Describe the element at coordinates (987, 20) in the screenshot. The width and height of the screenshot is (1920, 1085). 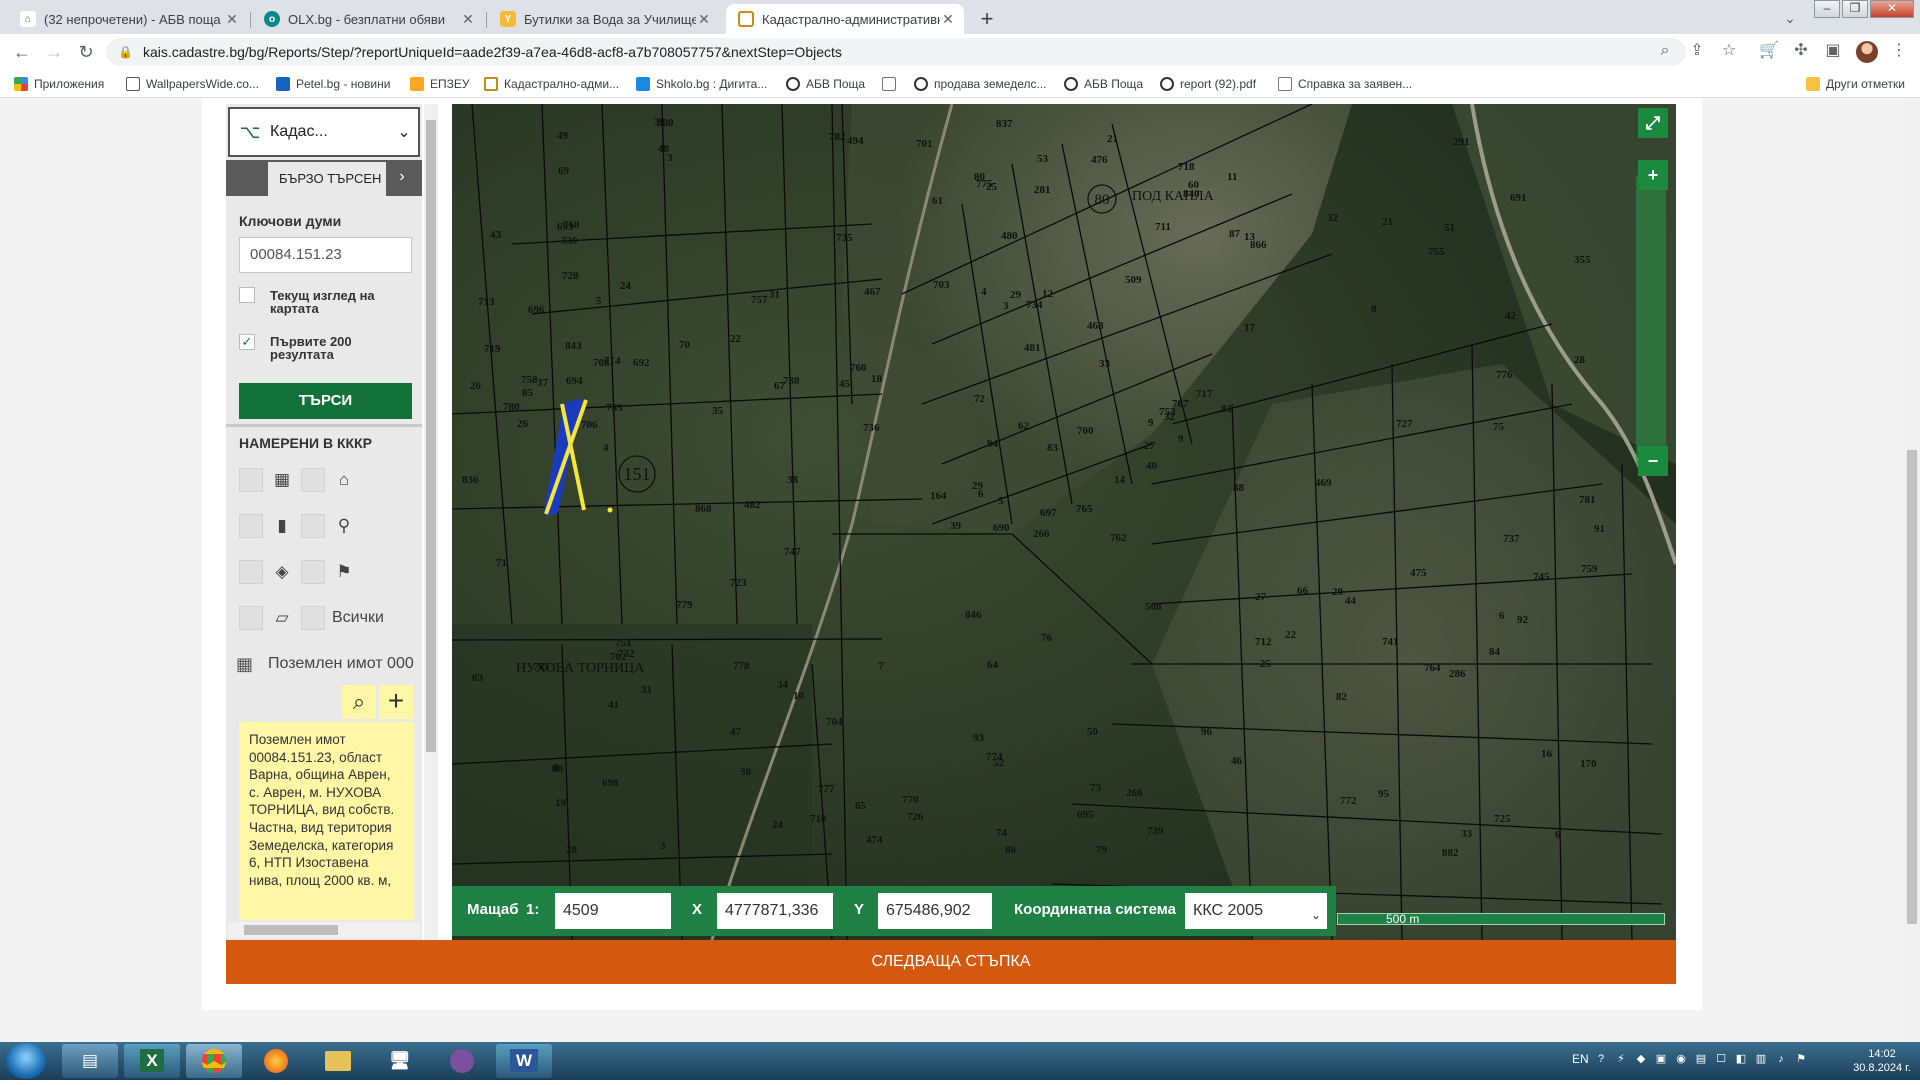
I see `new-tab-button: +` at that location.